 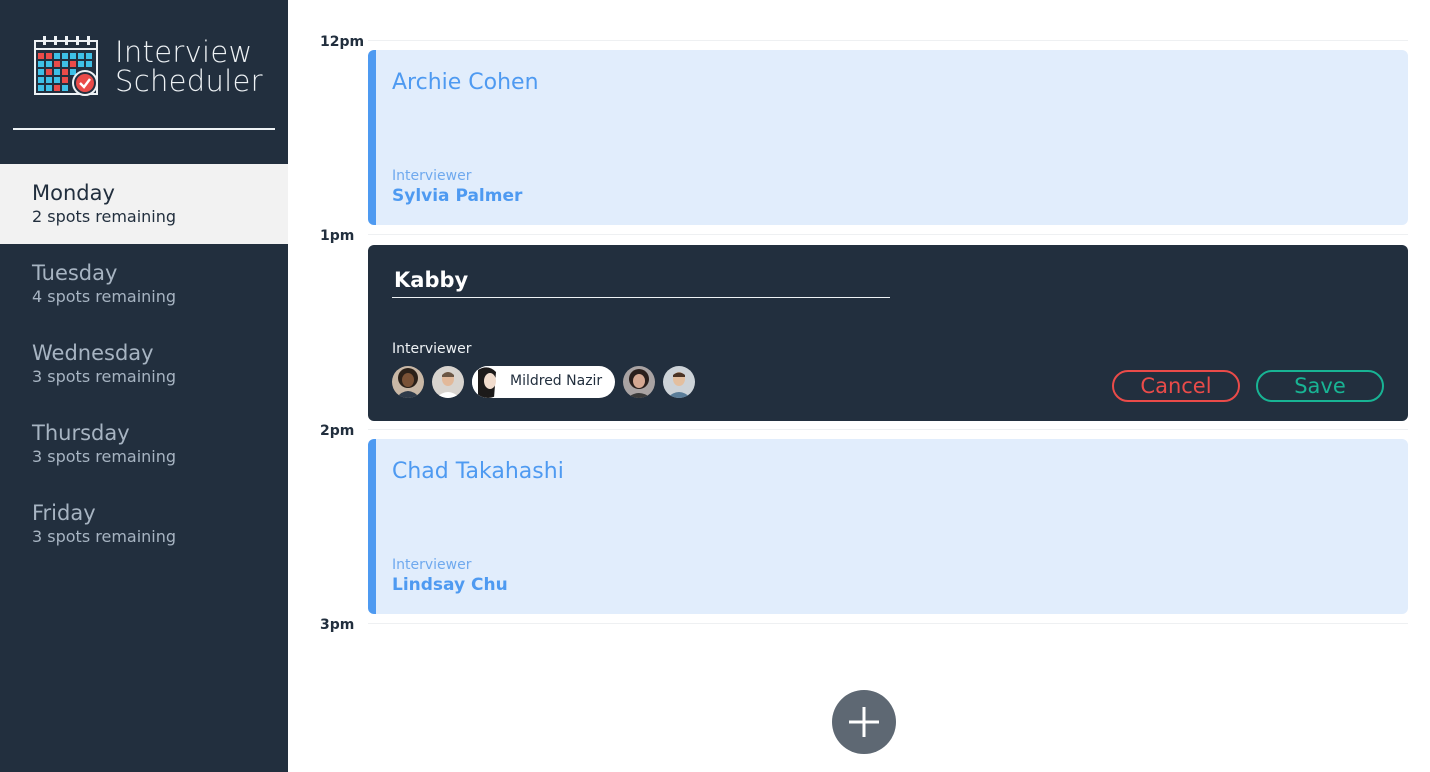 I want to click on cancel-button: Cancel, so click(x=1176, y=386).